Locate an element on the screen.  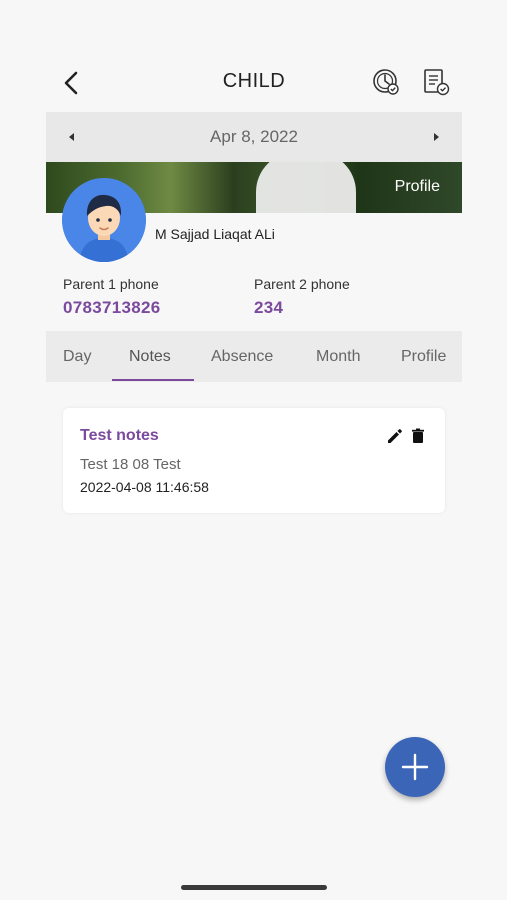
caret-right-icon is located at coordinates (436, 137).